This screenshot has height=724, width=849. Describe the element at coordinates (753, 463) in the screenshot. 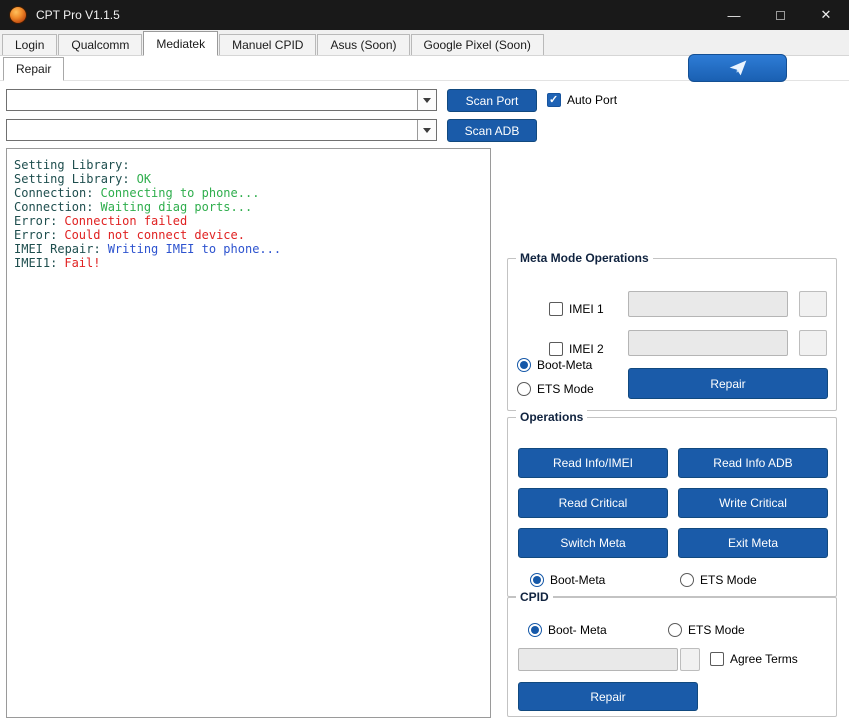

I see `read-info-adb-button: Read Info ADB` at that location.